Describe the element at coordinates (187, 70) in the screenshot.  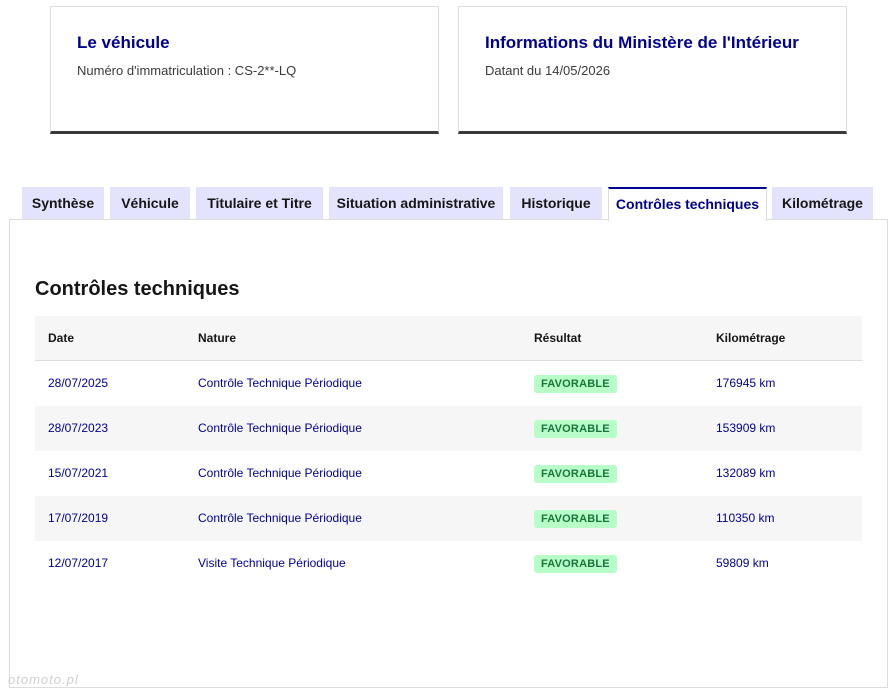
I see `registration-number: Numéro d'immatriculation : CS-2**-LQ` at that location.